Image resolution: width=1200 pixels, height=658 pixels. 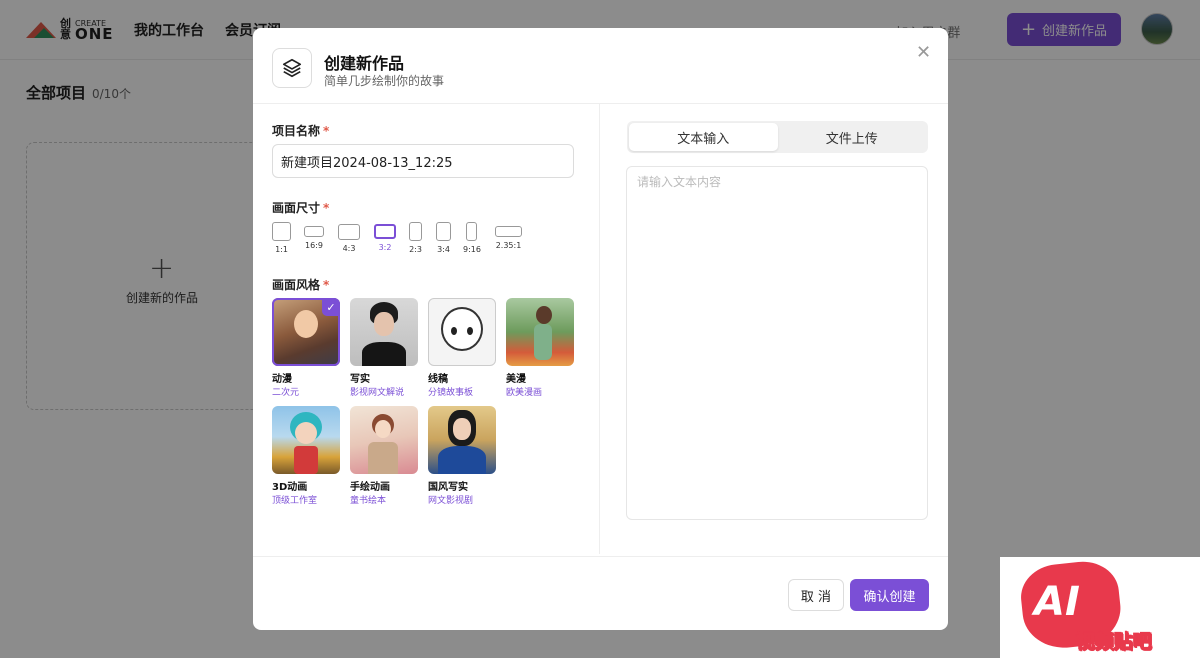 What do you see at coordinates (443, 238) in the screenshot?
I see `ratio-3-4: 3:4` at bounding box center [443, 238].